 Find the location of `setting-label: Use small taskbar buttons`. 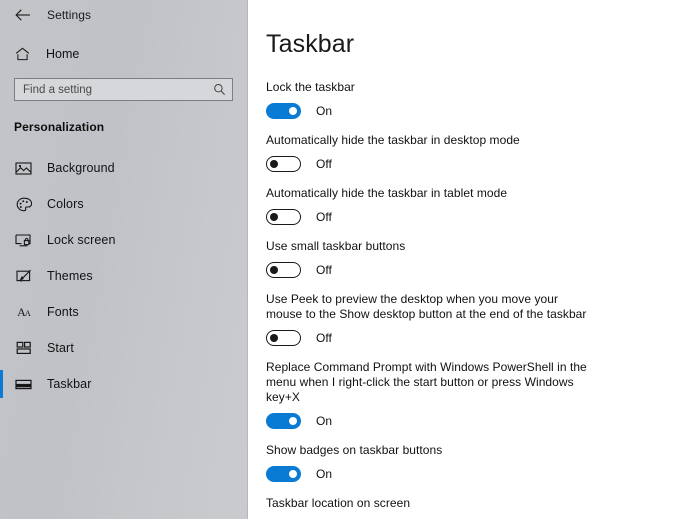

setting-label: Use small taskbar buttons is located at coordinates (336, 246).